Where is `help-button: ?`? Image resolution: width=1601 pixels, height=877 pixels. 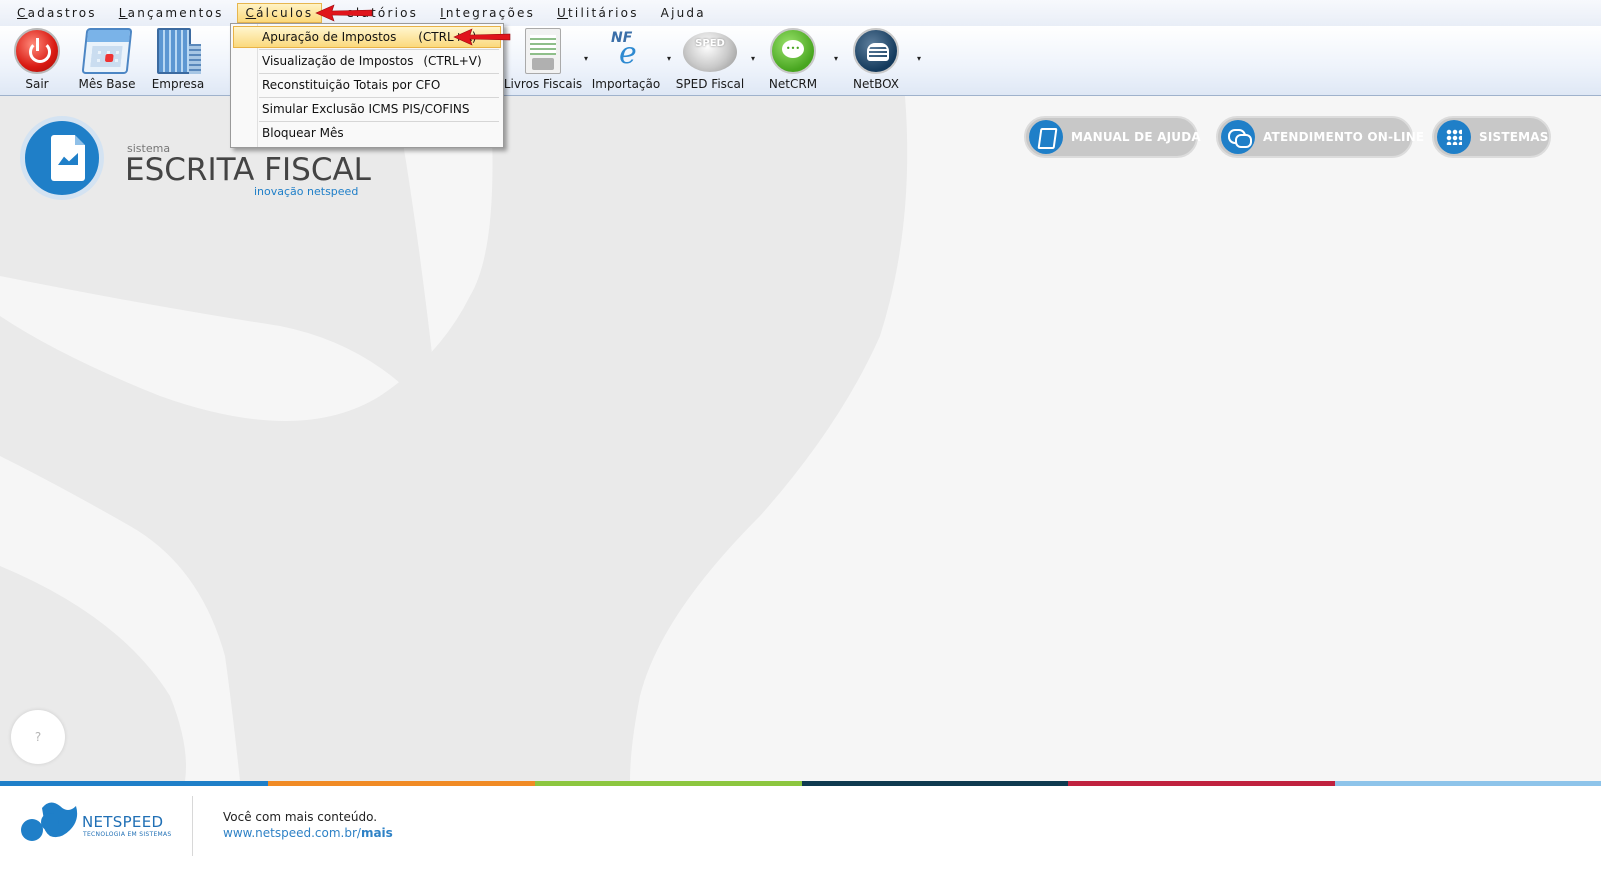
help-button: ? is located at coordinates (38, 737).